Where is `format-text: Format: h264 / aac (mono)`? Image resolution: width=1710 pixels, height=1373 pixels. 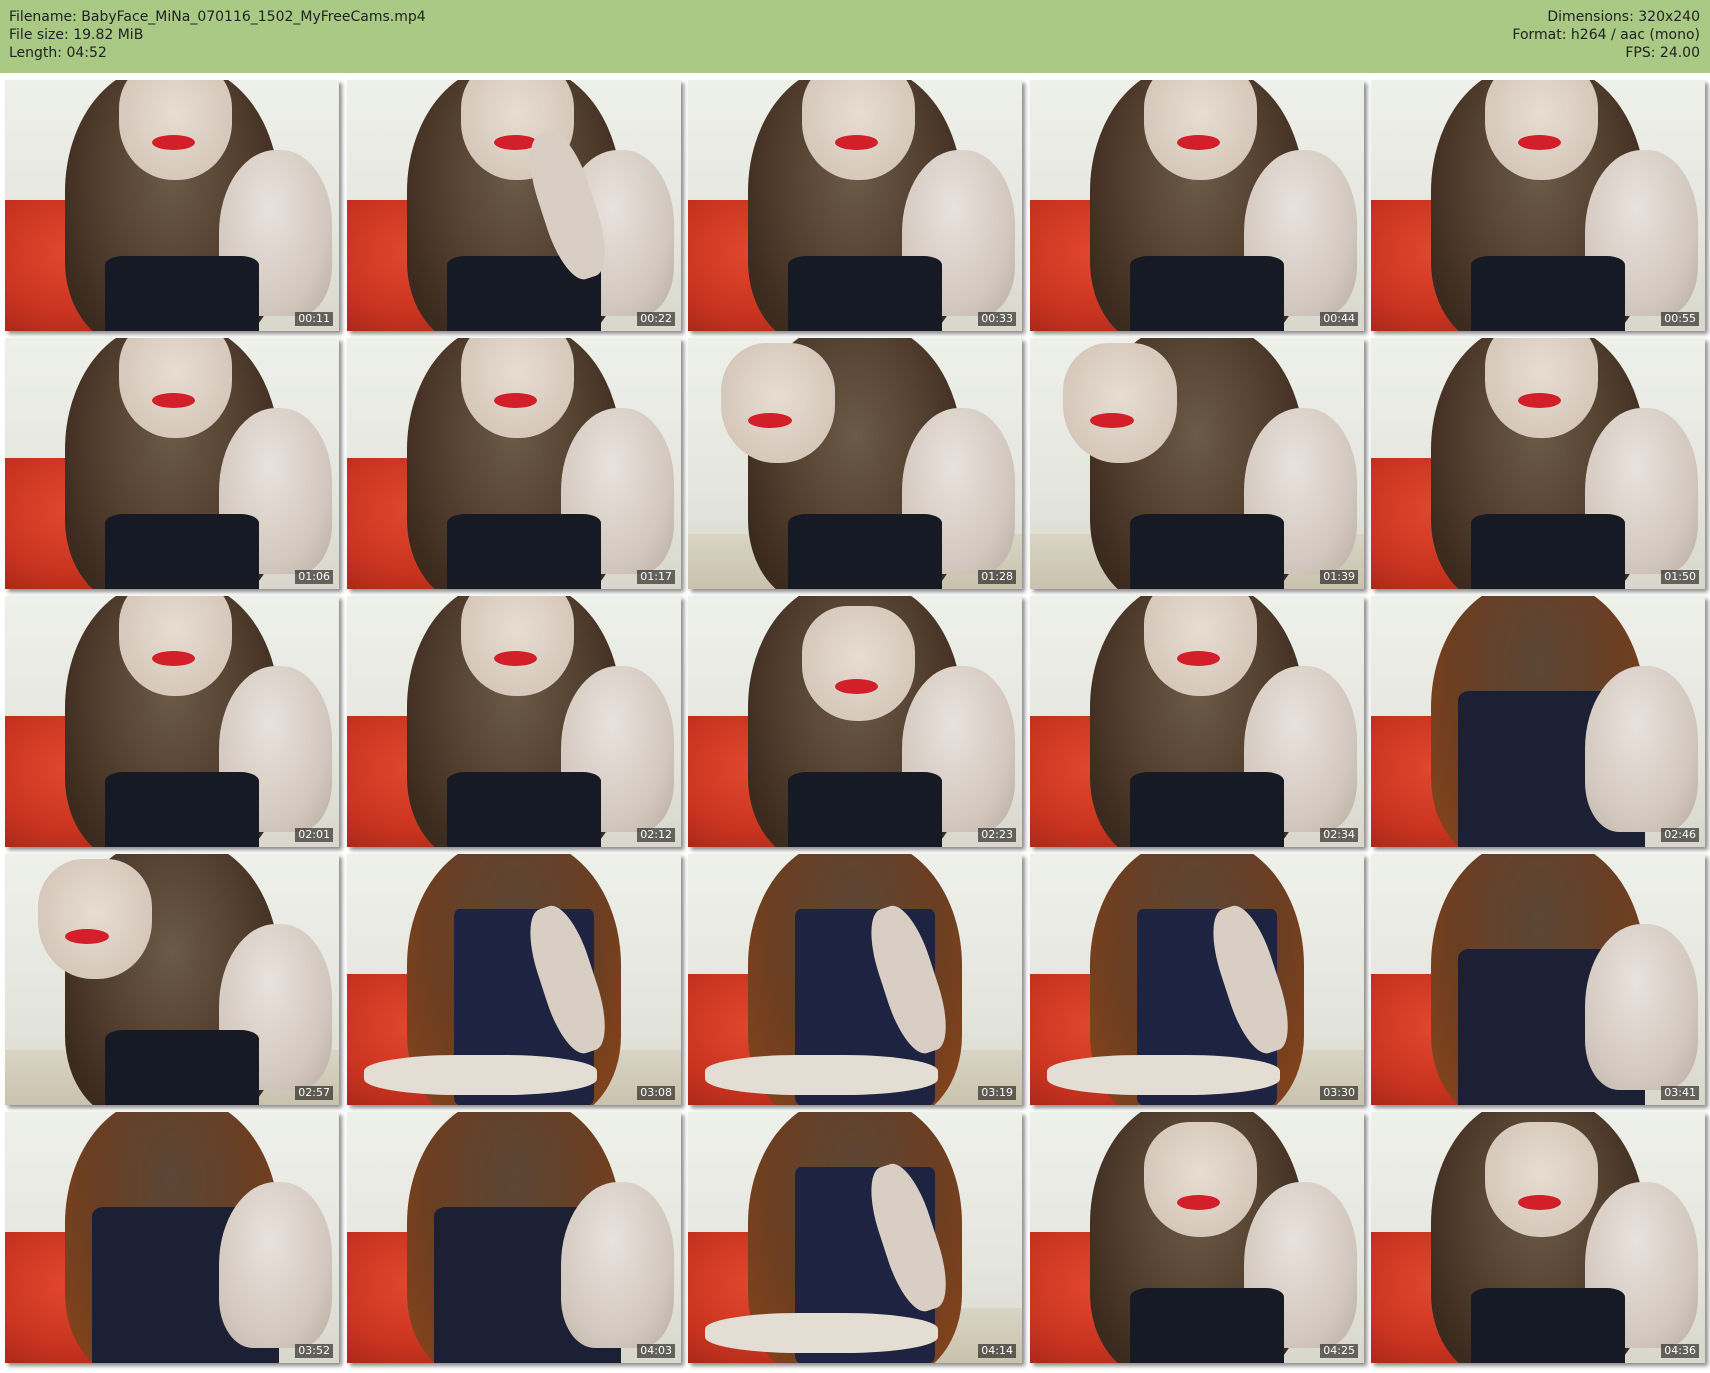
format-text: Format: h264 / aac (mono) is located at coordinates (1606, 35).